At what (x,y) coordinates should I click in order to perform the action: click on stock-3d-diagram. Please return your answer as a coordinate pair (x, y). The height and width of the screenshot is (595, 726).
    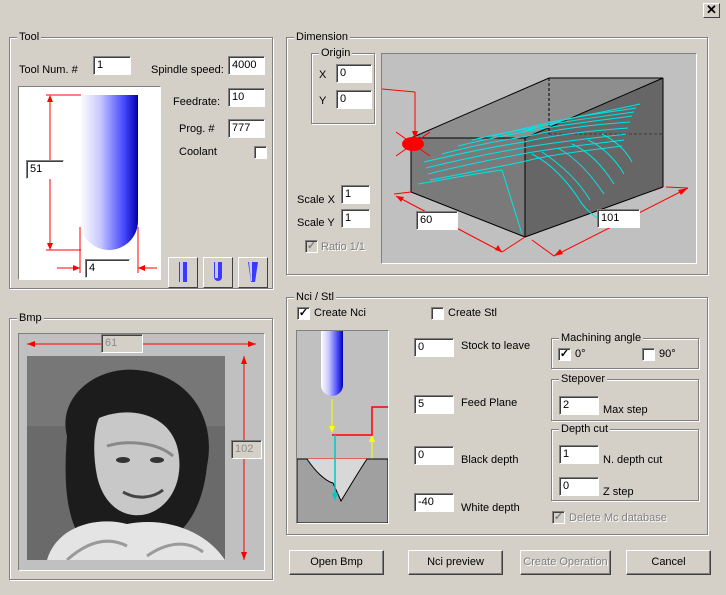
    Looking at the image, I should click on (535, 167).